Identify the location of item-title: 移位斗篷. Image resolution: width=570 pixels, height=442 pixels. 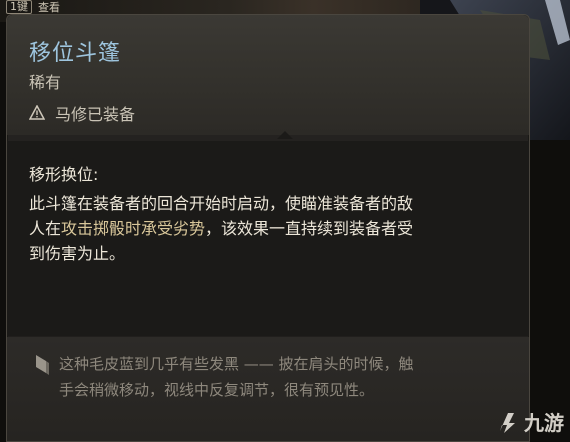
(75, 53).